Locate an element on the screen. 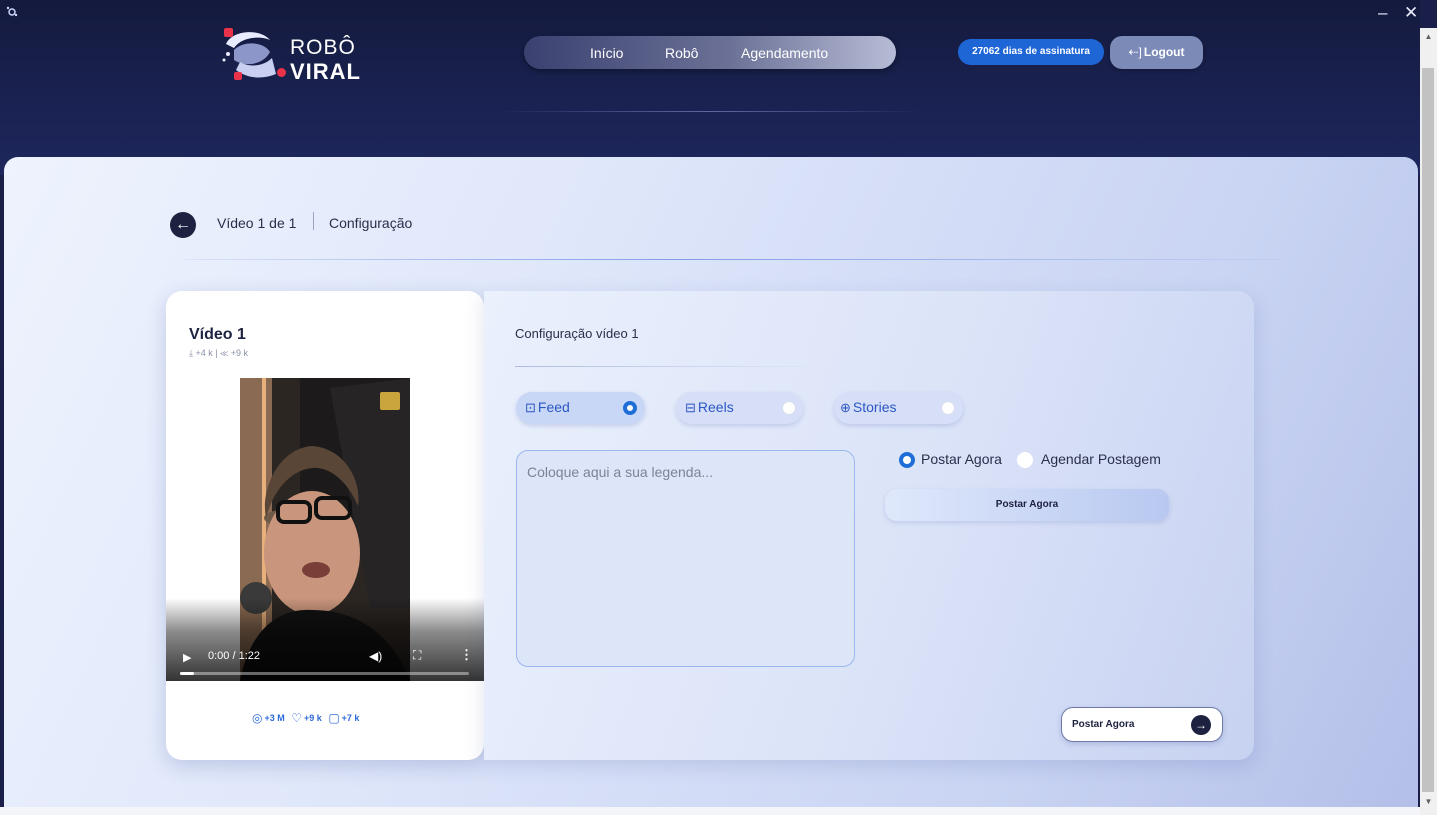 Image resolution: width=1437 pixels, height=815 pixels. robot-viral-logo-icon is located at coordinates (249, 54).